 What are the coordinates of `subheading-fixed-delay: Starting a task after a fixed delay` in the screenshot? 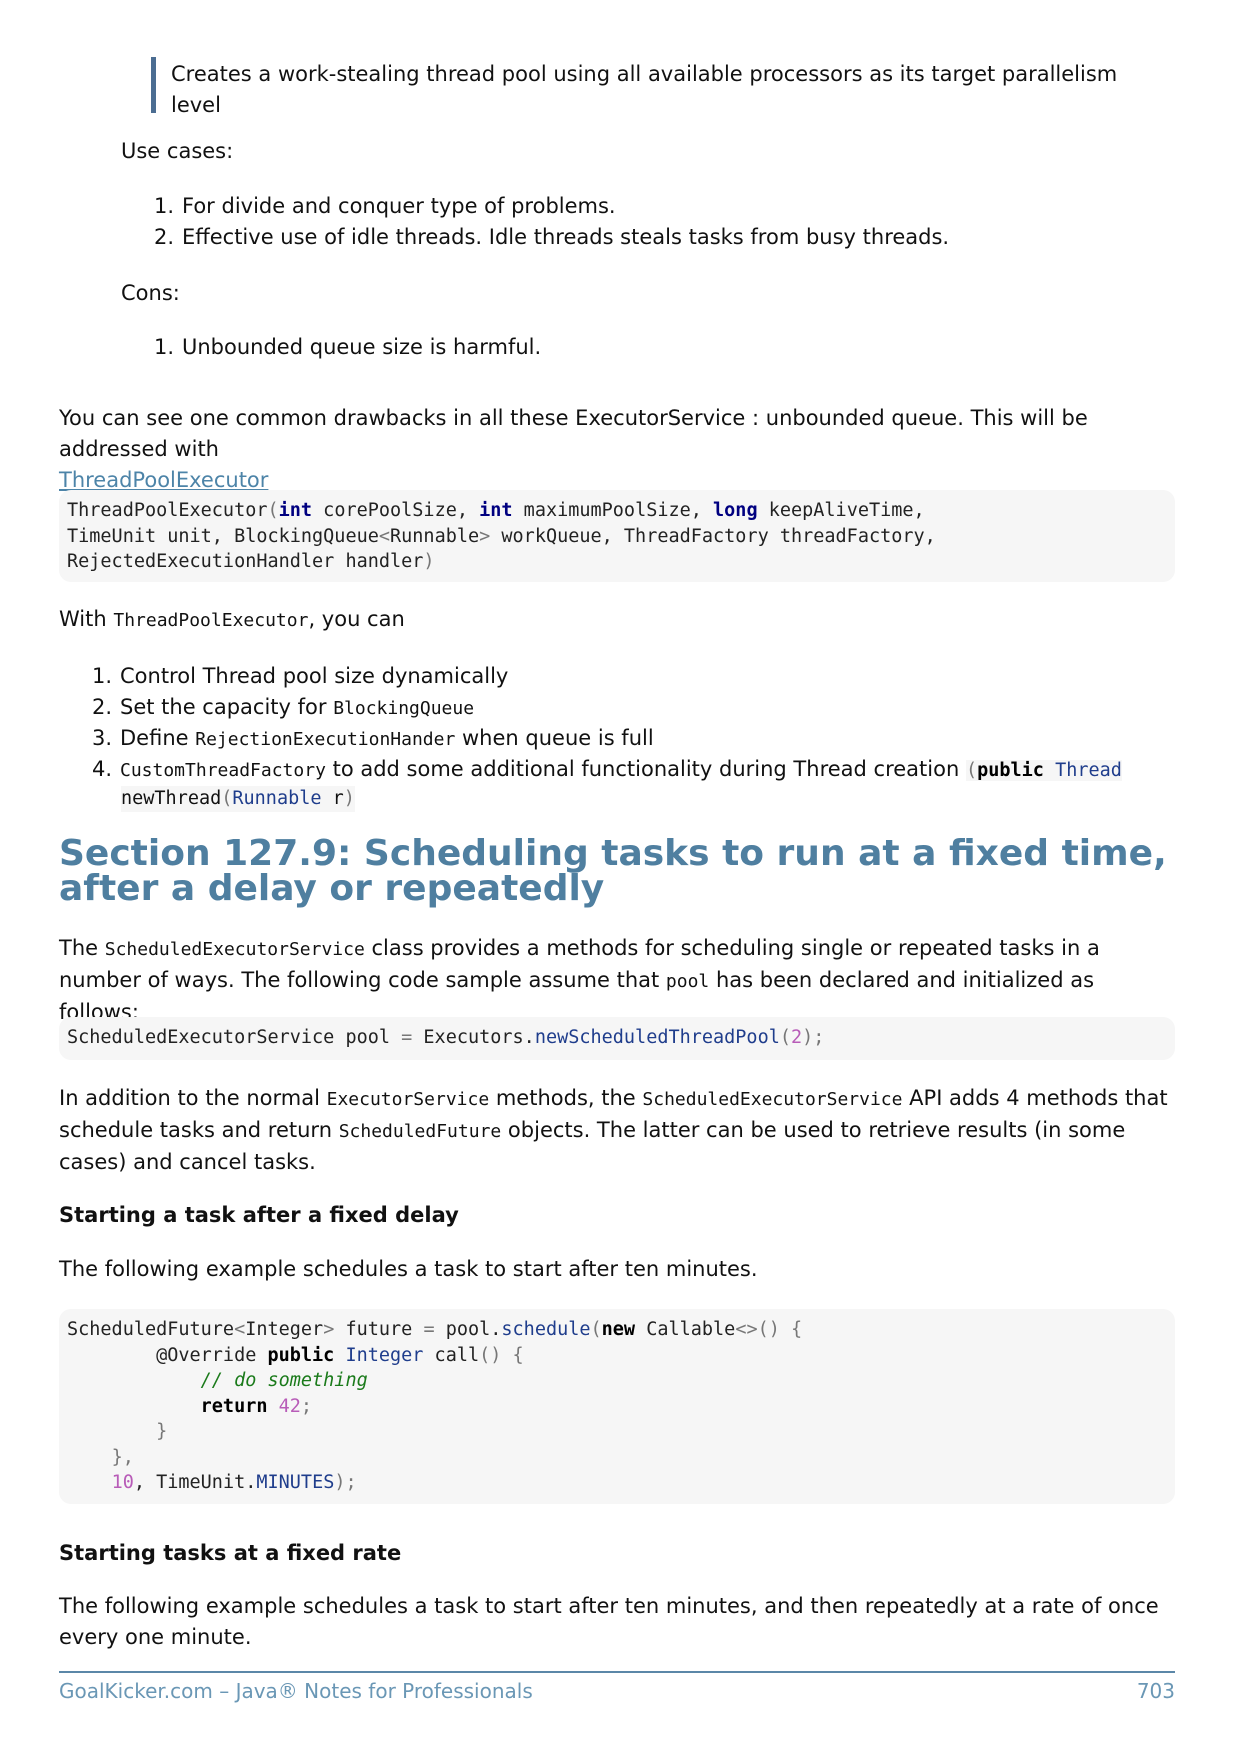 It's located at (259, 1215).